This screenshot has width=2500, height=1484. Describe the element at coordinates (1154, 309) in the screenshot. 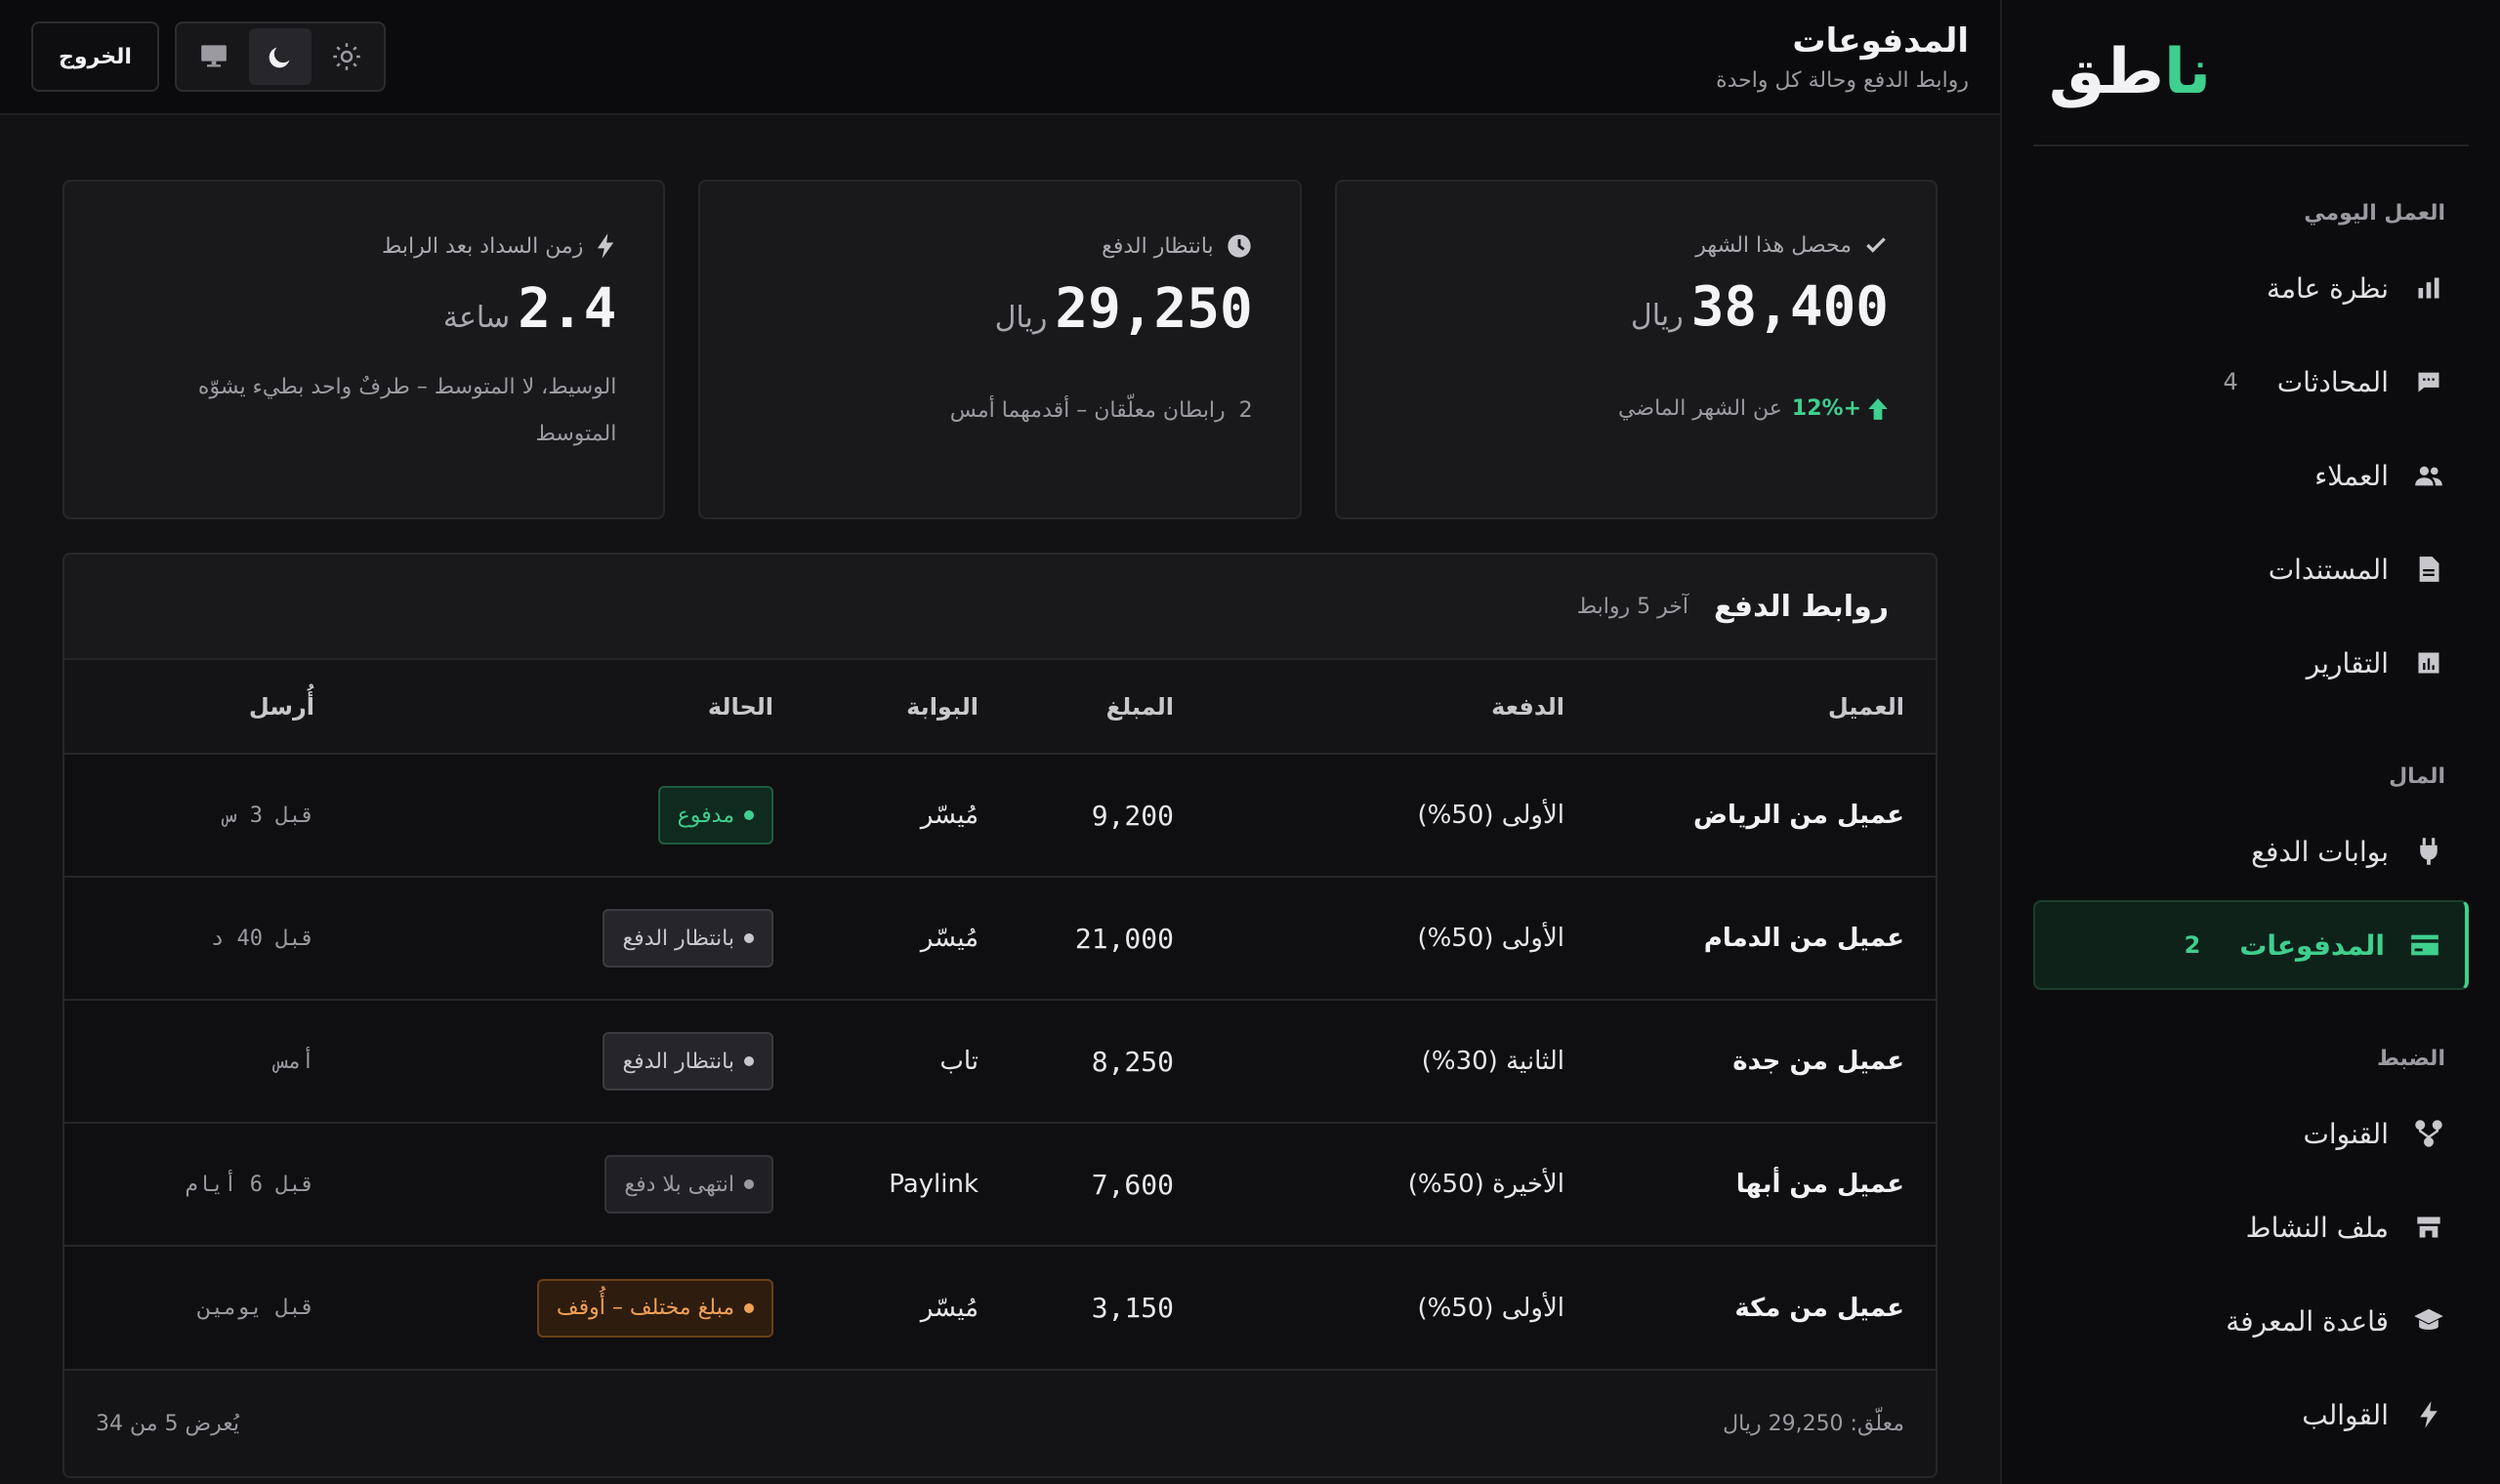

I see `pending-value: 29,250` at that location.